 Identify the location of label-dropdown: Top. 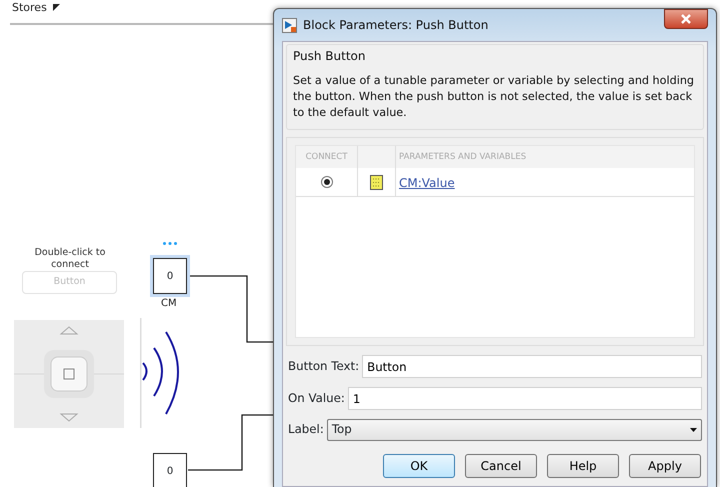
(514, 430).